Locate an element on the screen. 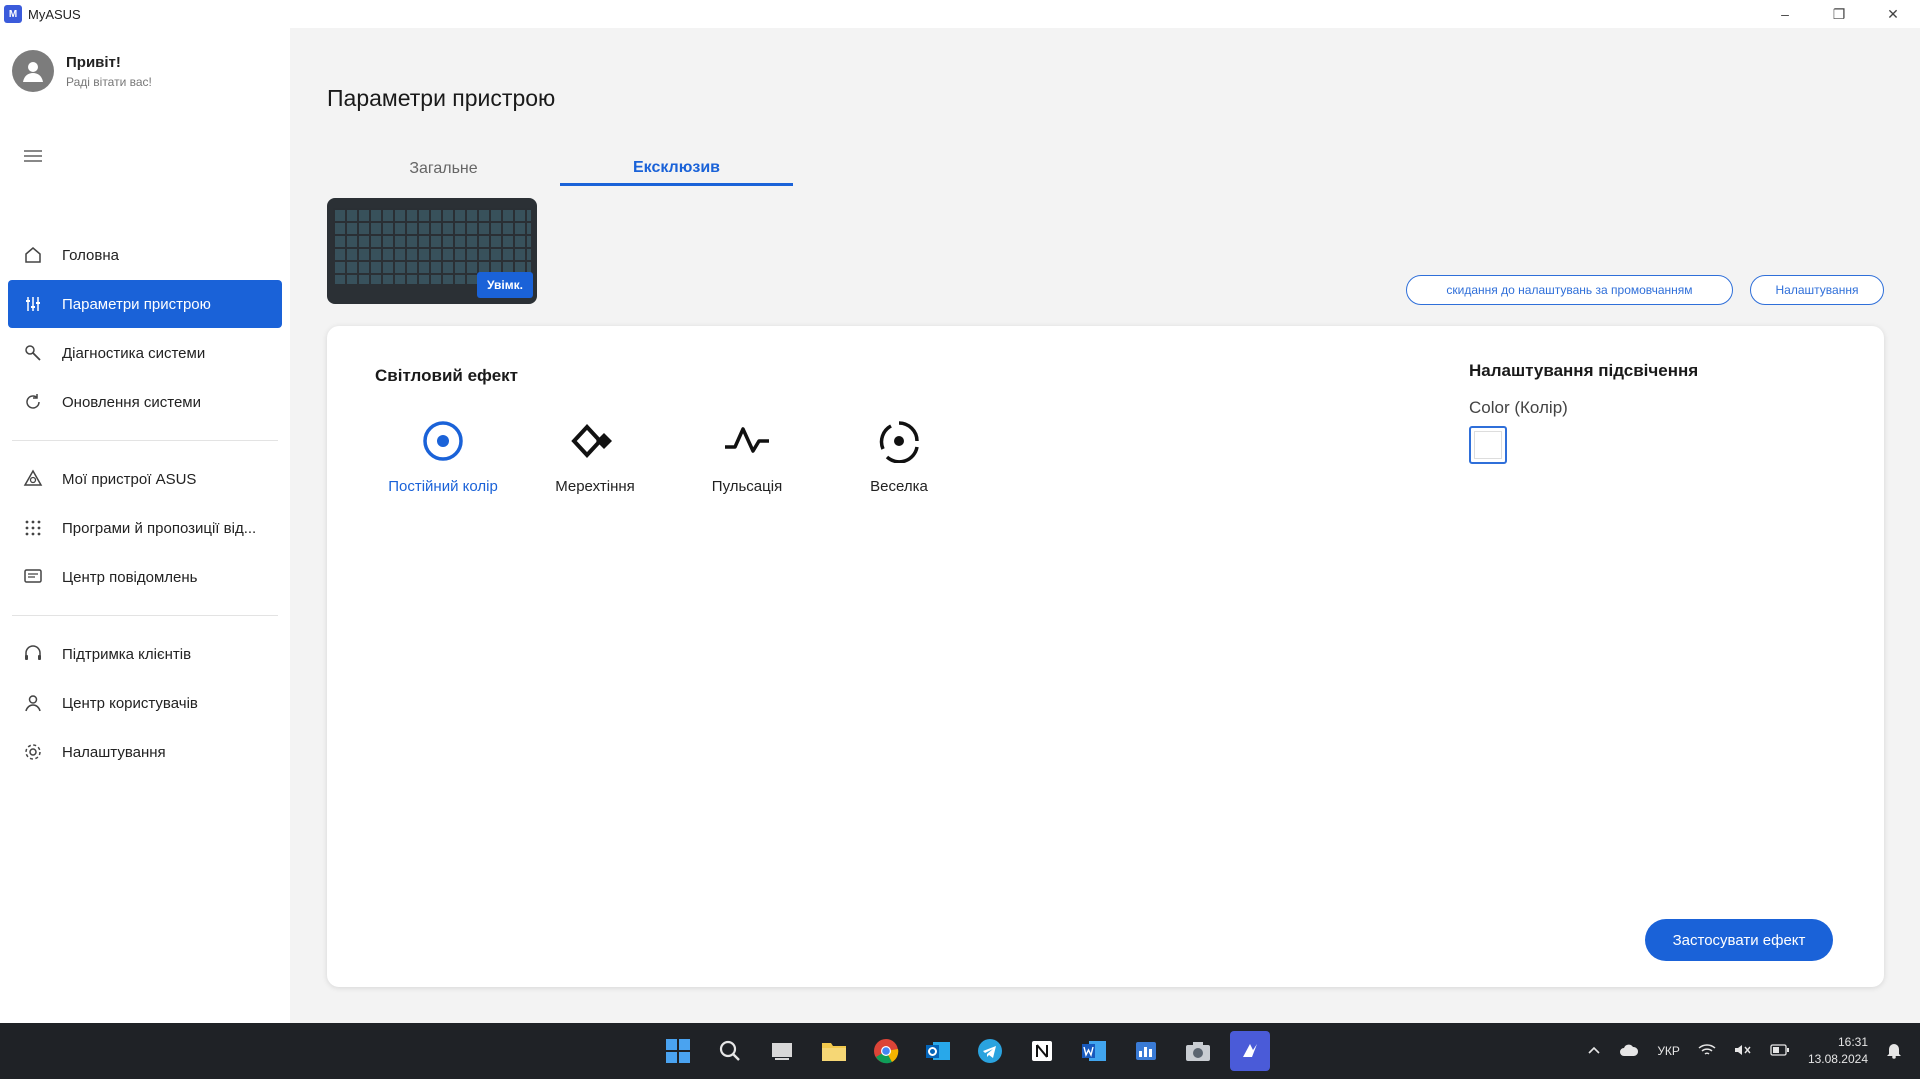 This screenshot has width=1920, height=1079. status-badge: Увімк. is located at coordinates (505, 285).